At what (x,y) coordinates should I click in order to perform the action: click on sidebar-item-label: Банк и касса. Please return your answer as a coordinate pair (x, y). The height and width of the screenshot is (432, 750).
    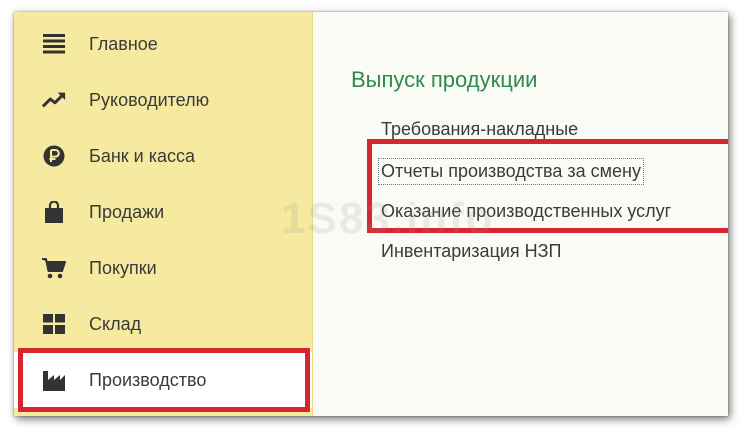
    Looking at the image, I should click on (142, 155).